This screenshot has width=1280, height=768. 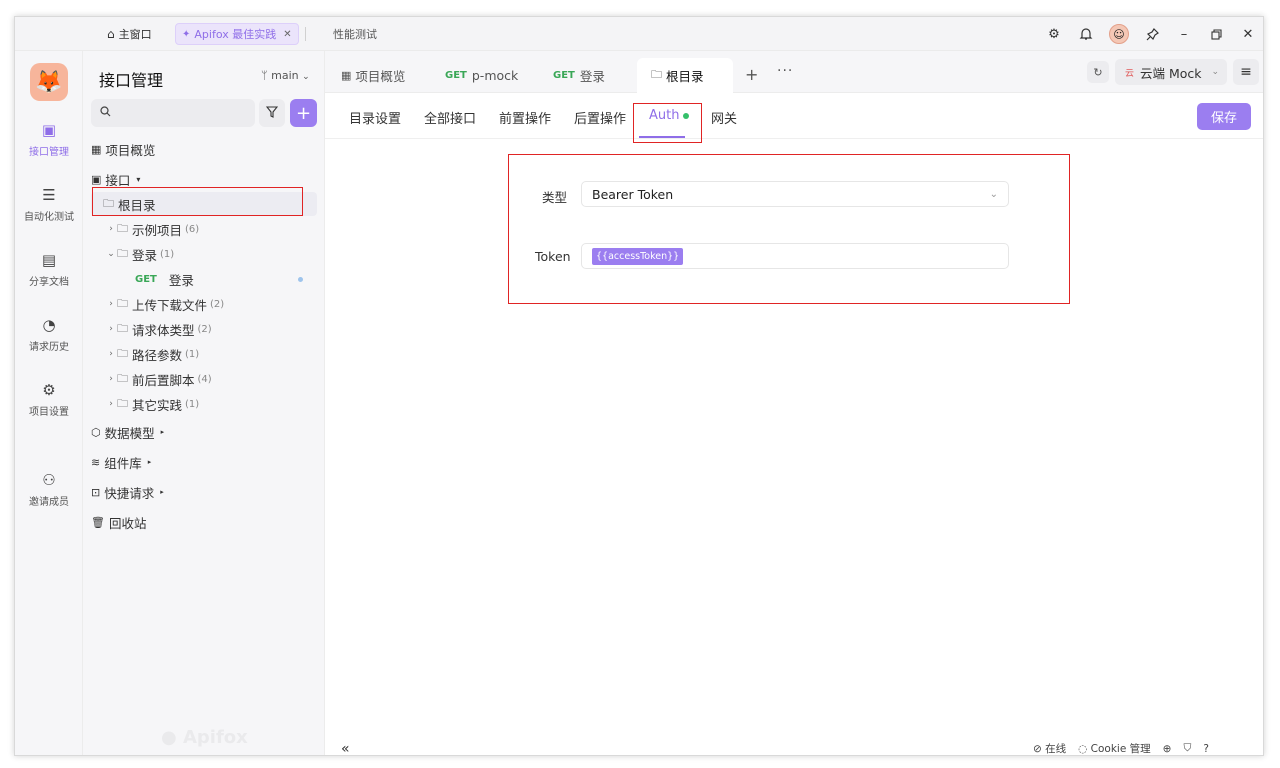 What do you see at coordinates (204, 492) in the screenshot?
I see `tree-item-quick-requests: ⊡ 快捷请求 ▸` at bounding box center [204, 492].